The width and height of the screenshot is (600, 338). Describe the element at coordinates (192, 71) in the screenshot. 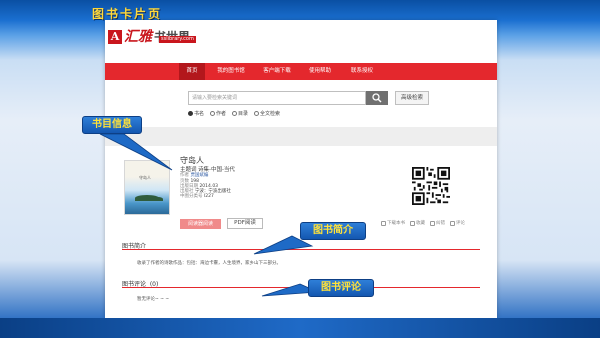

I see `nav-item-home: 首页` at that location.